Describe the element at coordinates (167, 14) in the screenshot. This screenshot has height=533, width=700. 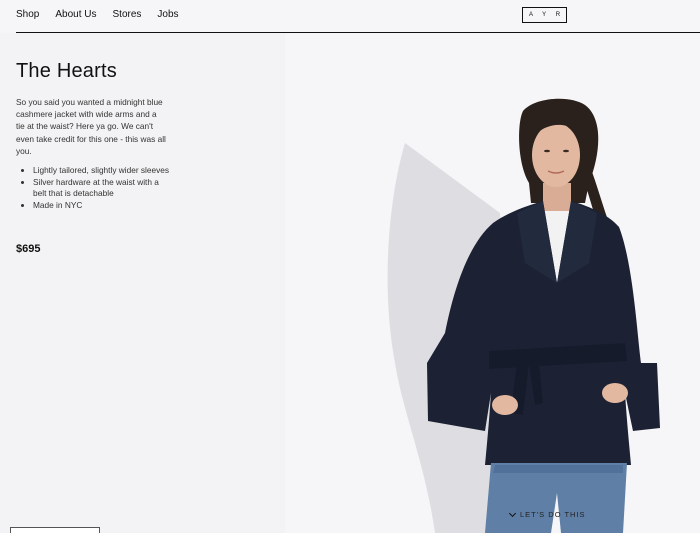
I see `nav-jobs-link: Jobs` at that location.